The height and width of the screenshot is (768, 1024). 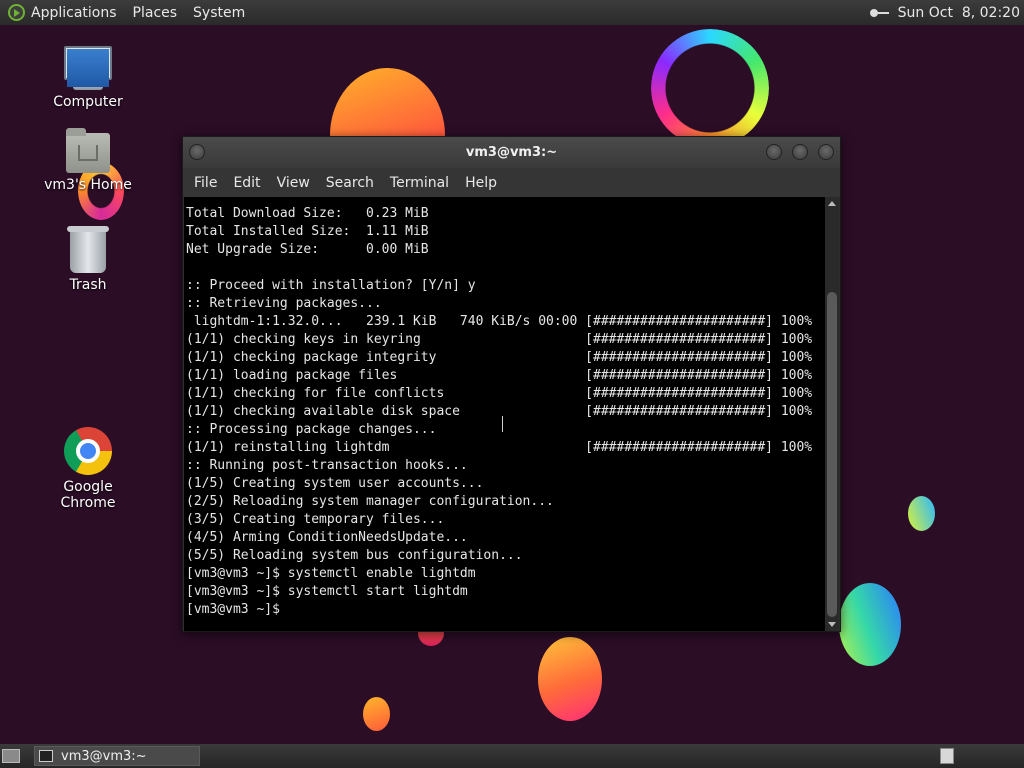 I want to click on window-title: vm3@vm3:~, so click(x=511, y=152).